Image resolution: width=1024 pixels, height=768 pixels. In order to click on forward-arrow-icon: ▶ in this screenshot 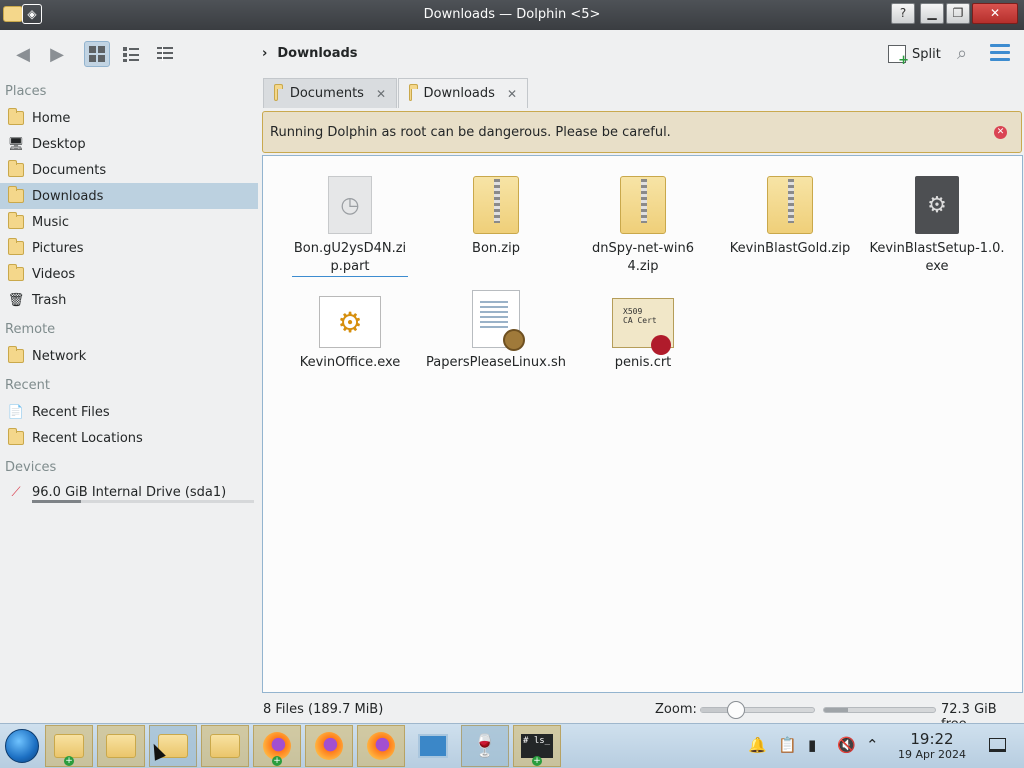, I will do `click(57, 54)`.